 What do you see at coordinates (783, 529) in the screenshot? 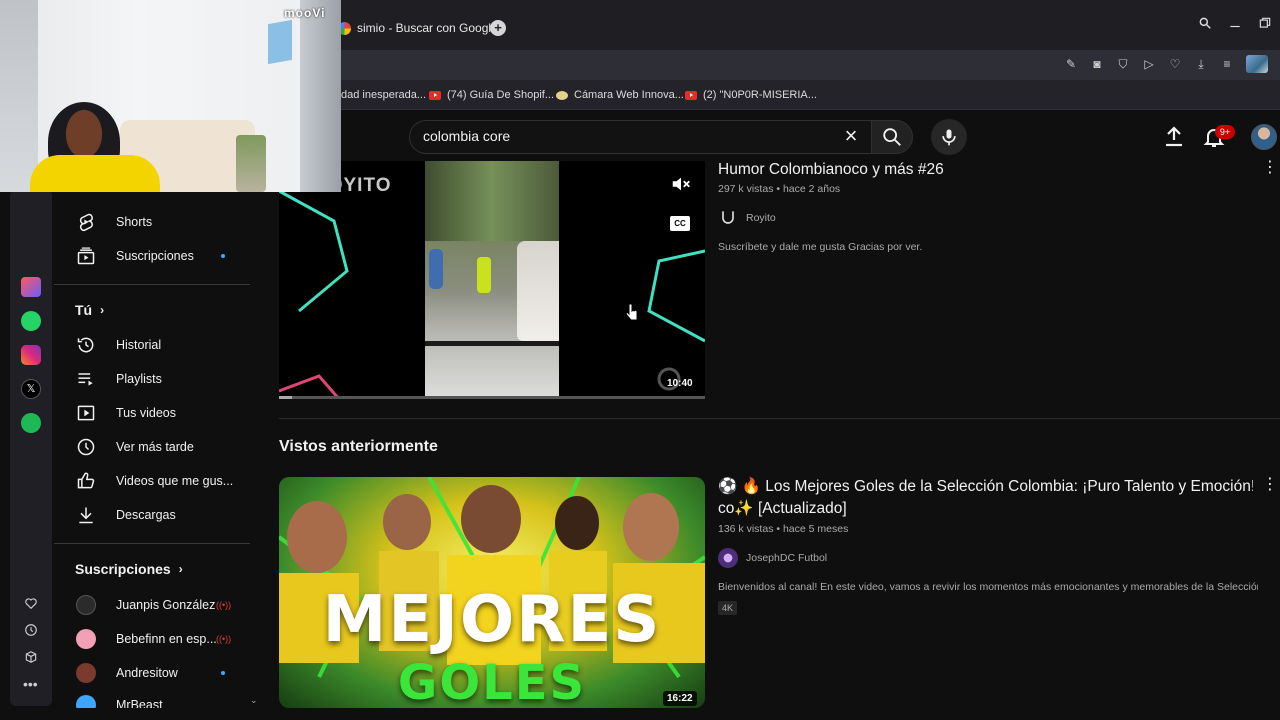
I see `video-meta: 136 k vistas • hace 5 meses` at bounding box center [783, 529].